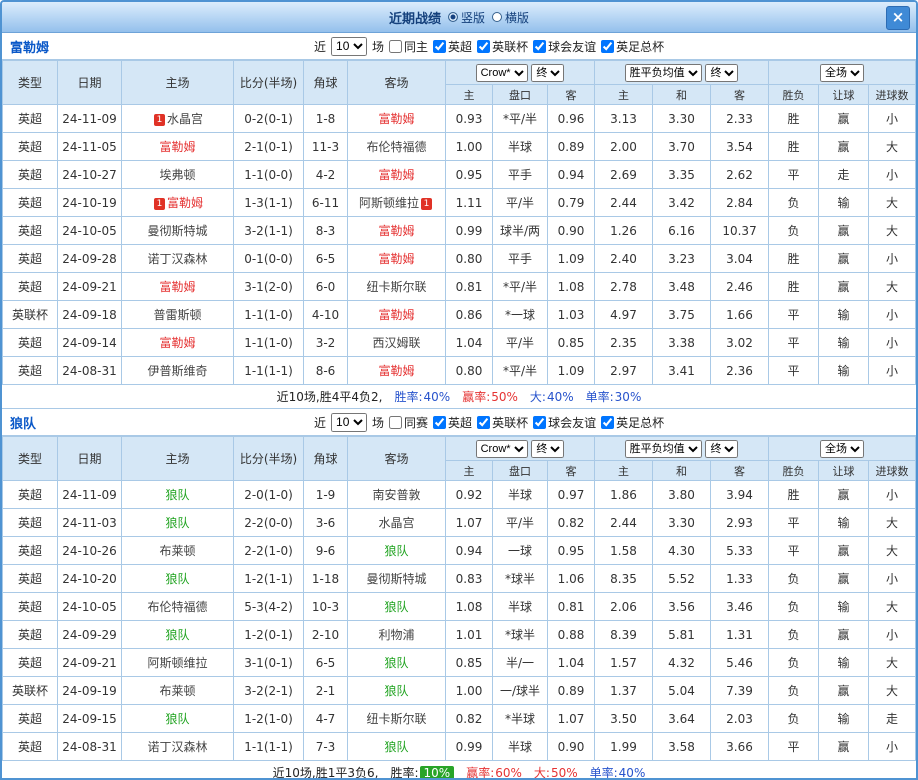  Describe the element at coordinates (452, 46) in the screenshot. I see `league-filter: 英超` at that location.